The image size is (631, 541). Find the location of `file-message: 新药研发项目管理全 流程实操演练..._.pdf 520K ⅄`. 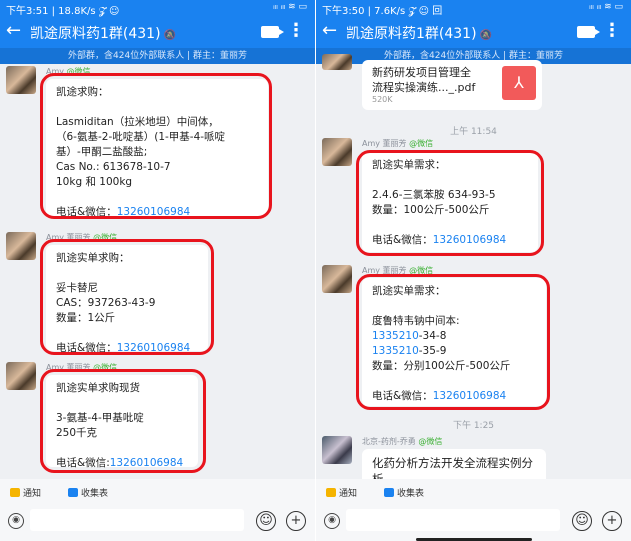

file-message: 新药研发项目管理全 流程实操演练..._.pdf 520K ⅄ is located at coordinates (452, 85).